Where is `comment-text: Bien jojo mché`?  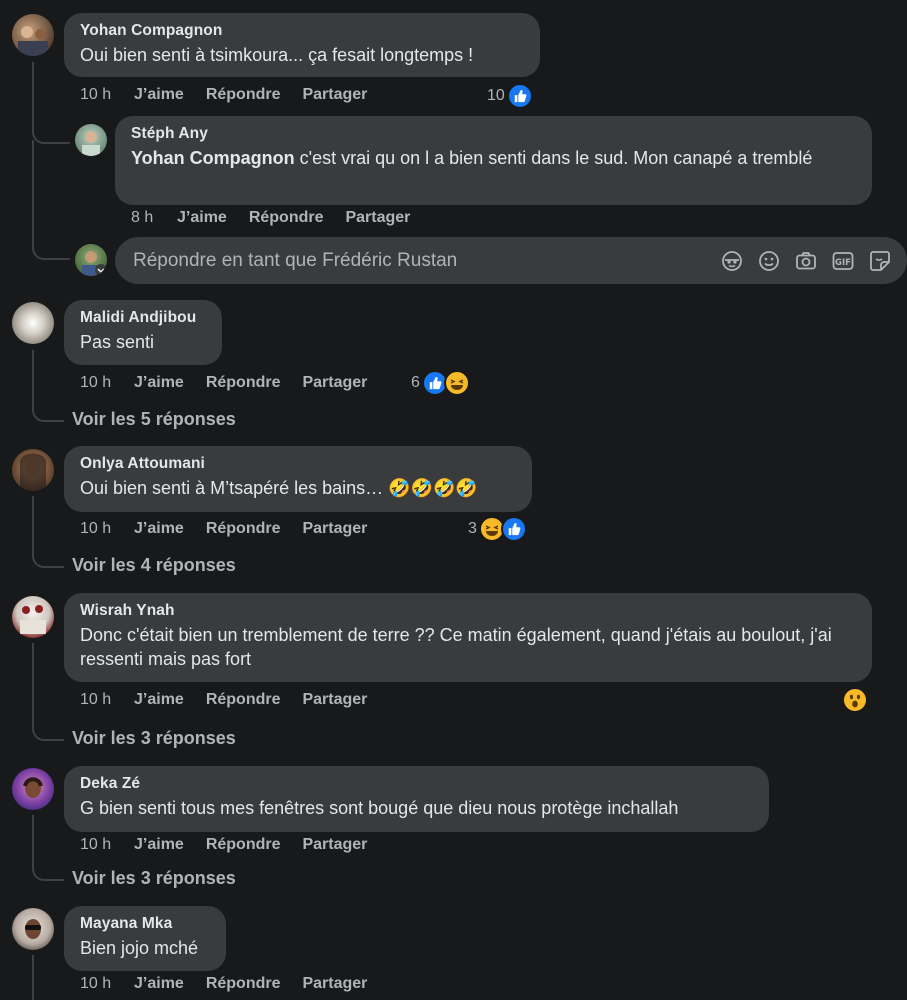
comment-text: Bien jojo mché is located at coordinates (139, 948).